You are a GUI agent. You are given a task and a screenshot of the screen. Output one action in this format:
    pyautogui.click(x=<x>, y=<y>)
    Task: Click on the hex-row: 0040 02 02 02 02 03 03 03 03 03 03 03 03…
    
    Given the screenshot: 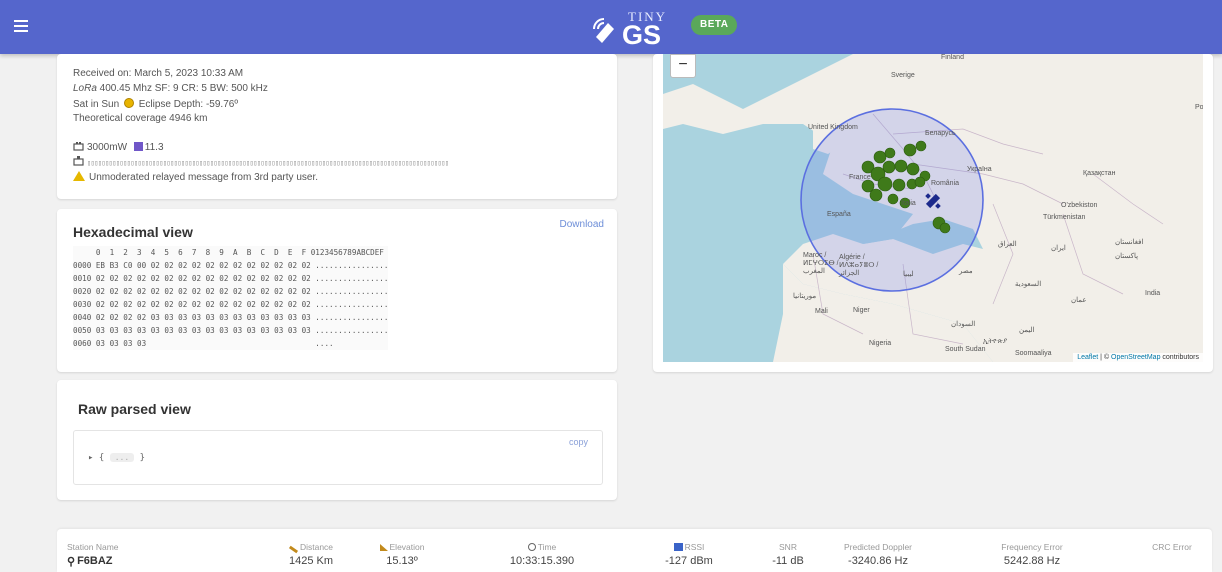 What is the action you would take?
    pyautogui.click(x=231, y=317)
    